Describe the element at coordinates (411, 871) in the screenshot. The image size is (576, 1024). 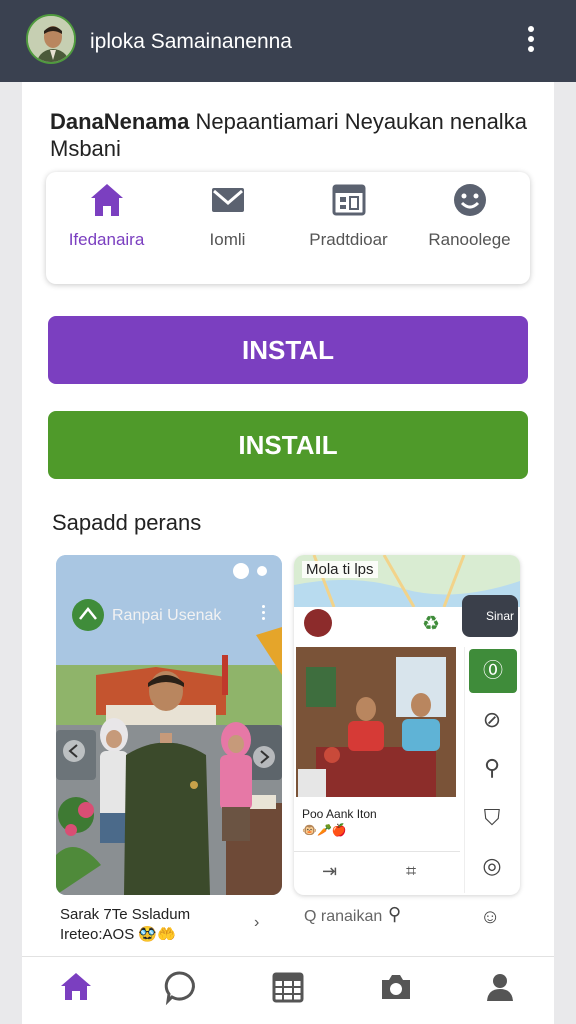
I see `grid-icon: ⌗` at that location.